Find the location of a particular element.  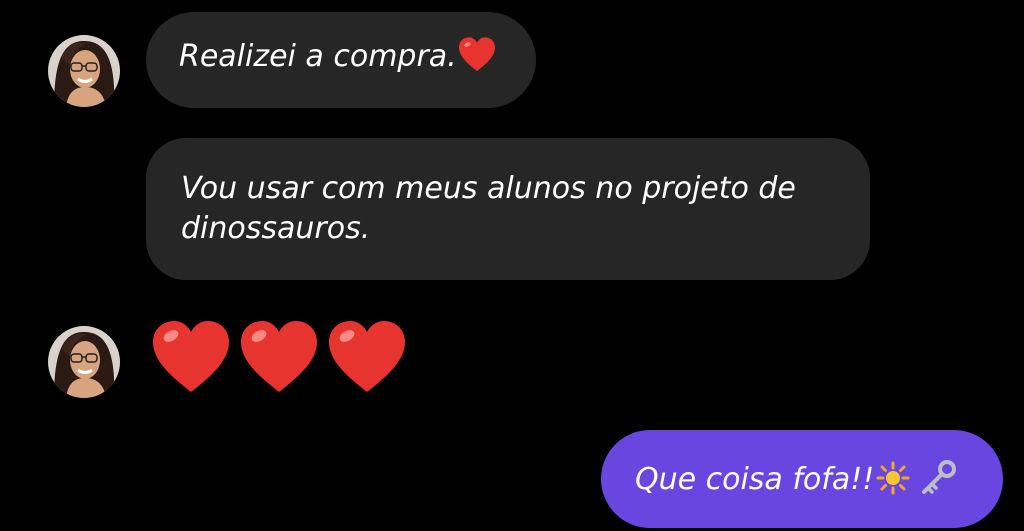

sun-icon is located at coordinates (893, 483).